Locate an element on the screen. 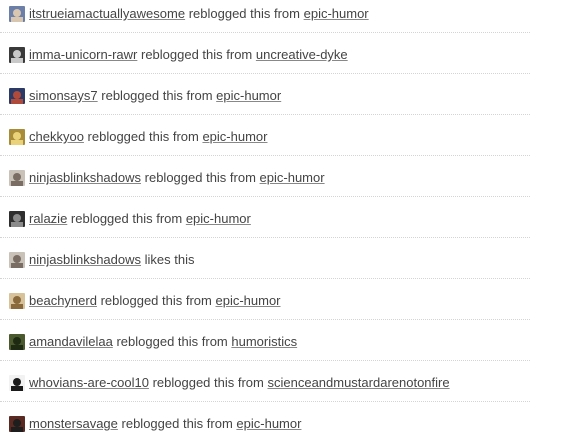  note-item: chekkyoo reblogged this from epic-humor is located at coordinates (265, 135).